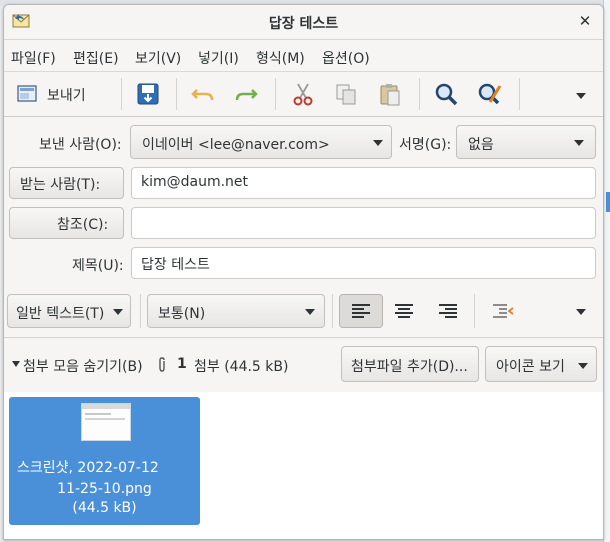  Describe the element at coordinates (363, 223) in the screenshot. I see `cc-field` at that location.